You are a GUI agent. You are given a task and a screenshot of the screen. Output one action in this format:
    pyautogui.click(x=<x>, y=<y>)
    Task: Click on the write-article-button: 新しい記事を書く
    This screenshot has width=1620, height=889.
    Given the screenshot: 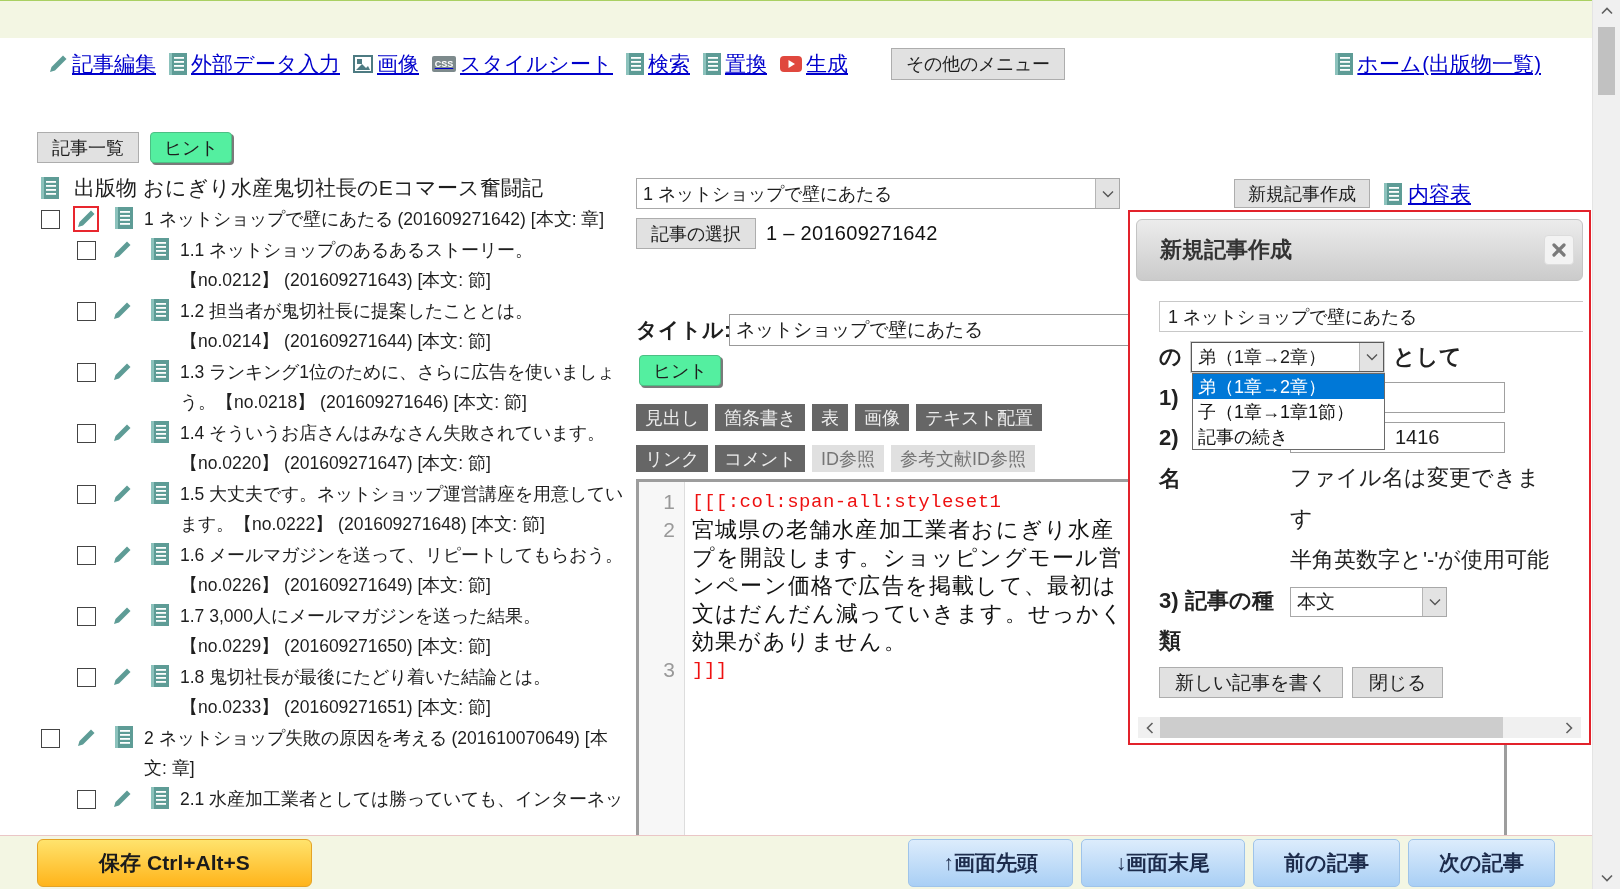 What is the action you would take?
    pyautogui.click(x=1251, y=682)
    